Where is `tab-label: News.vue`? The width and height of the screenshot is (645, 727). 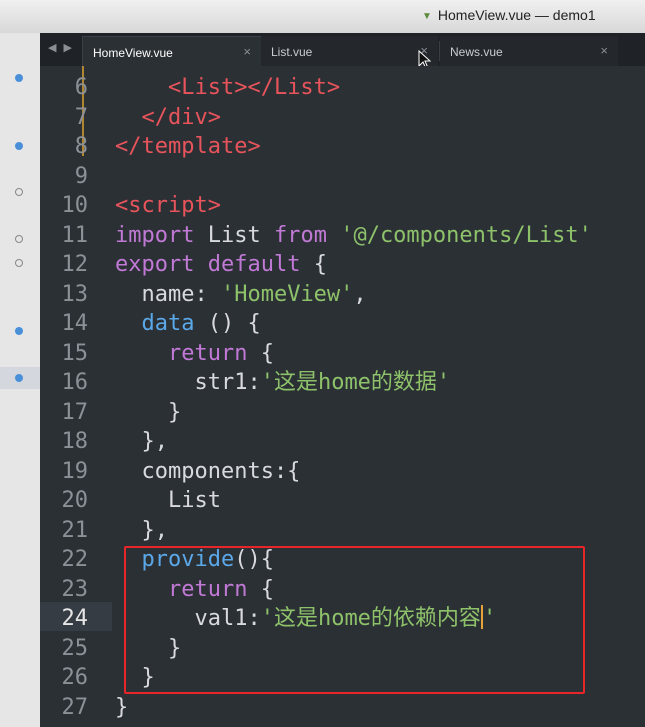
tab-label: News.vue is located at coordinates (476, 52).